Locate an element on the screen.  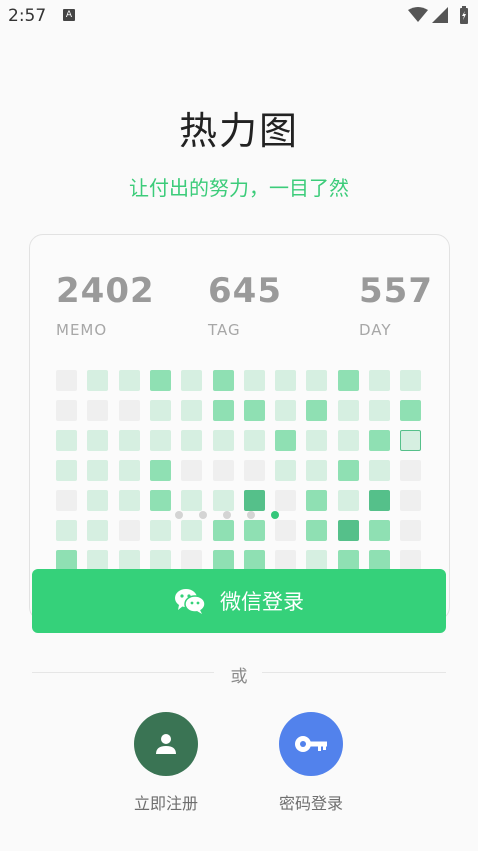
stat-value: 2402 is located at coordinates (105, 291).